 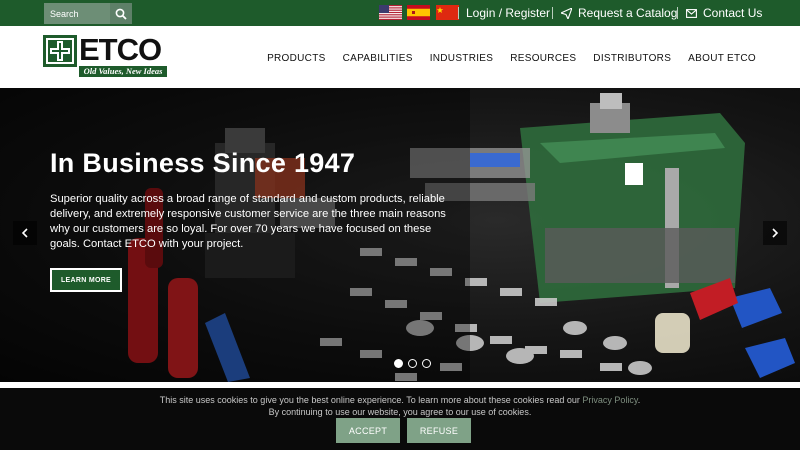 I want to click on paper-plane-icon, so click(x=566, y=13).